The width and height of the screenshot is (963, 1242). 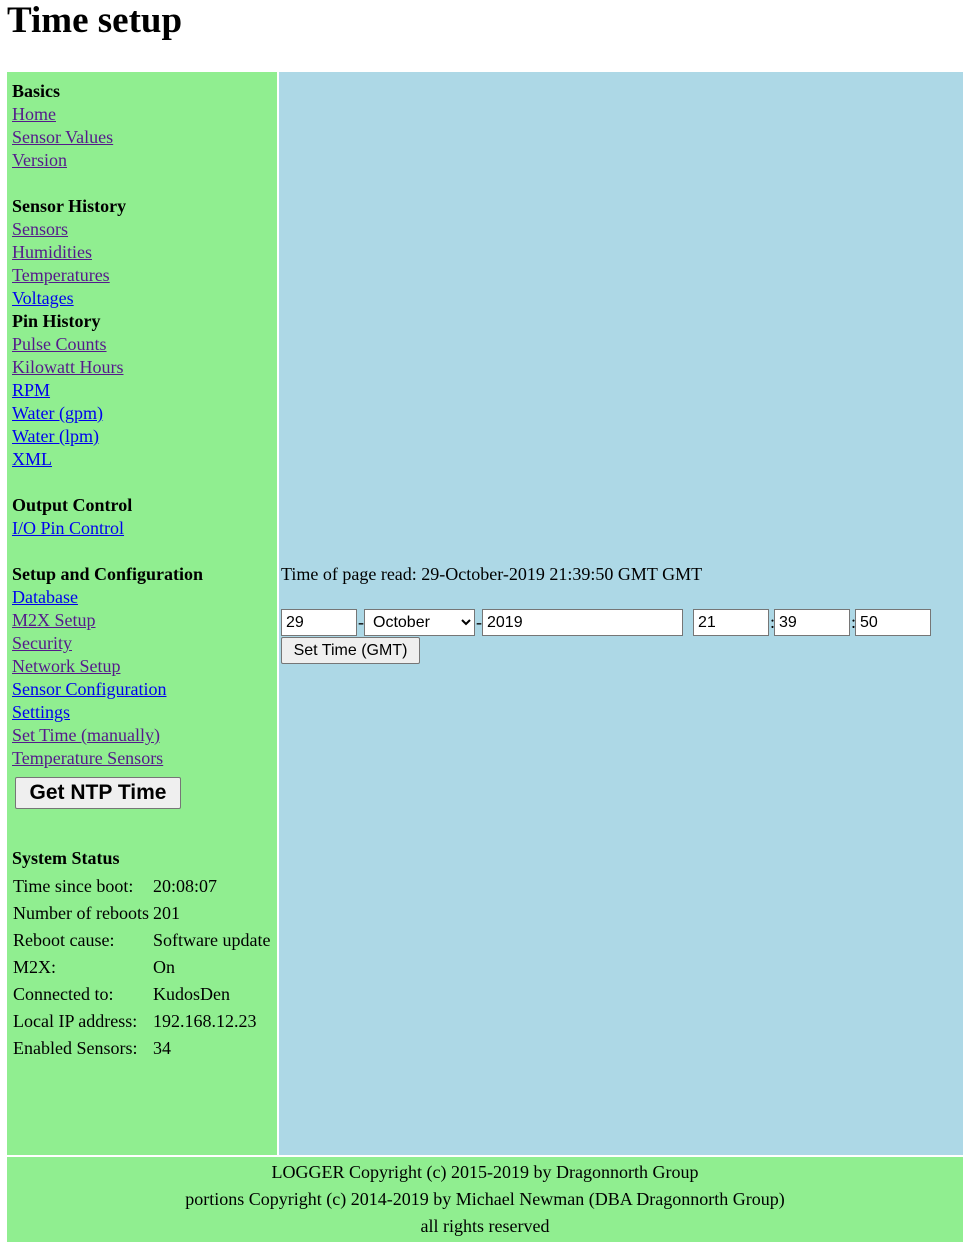 I want to click on nav-header-sensor-history: Sensor History, so click(x=69, y=206).